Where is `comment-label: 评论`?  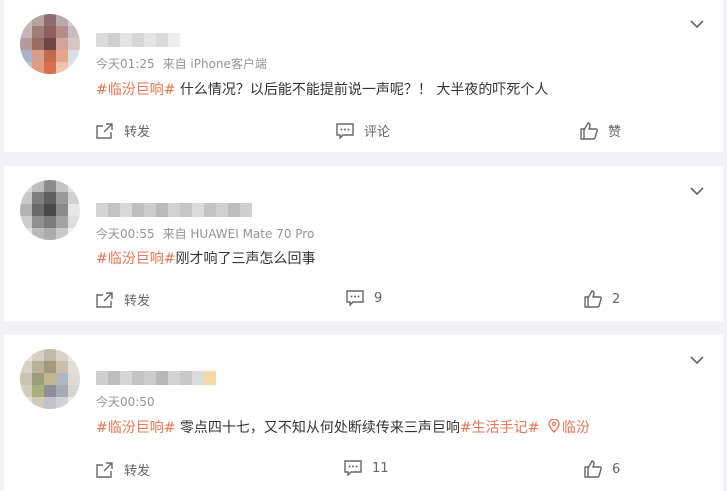 comment-label: 评论 is located at coordinates (377, 132).